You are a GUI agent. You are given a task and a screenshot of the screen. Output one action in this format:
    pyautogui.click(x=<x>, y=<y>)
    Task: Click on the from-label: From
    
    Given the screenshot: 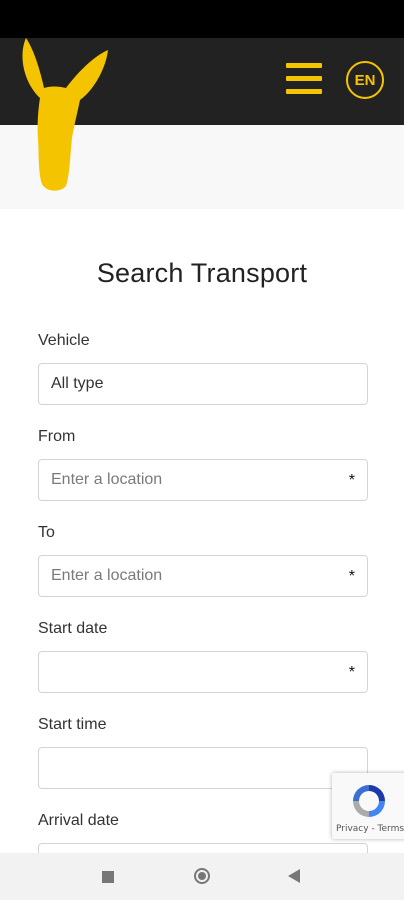 What is the action you would take?
    pyautogui.click(x=57, y=436)
    